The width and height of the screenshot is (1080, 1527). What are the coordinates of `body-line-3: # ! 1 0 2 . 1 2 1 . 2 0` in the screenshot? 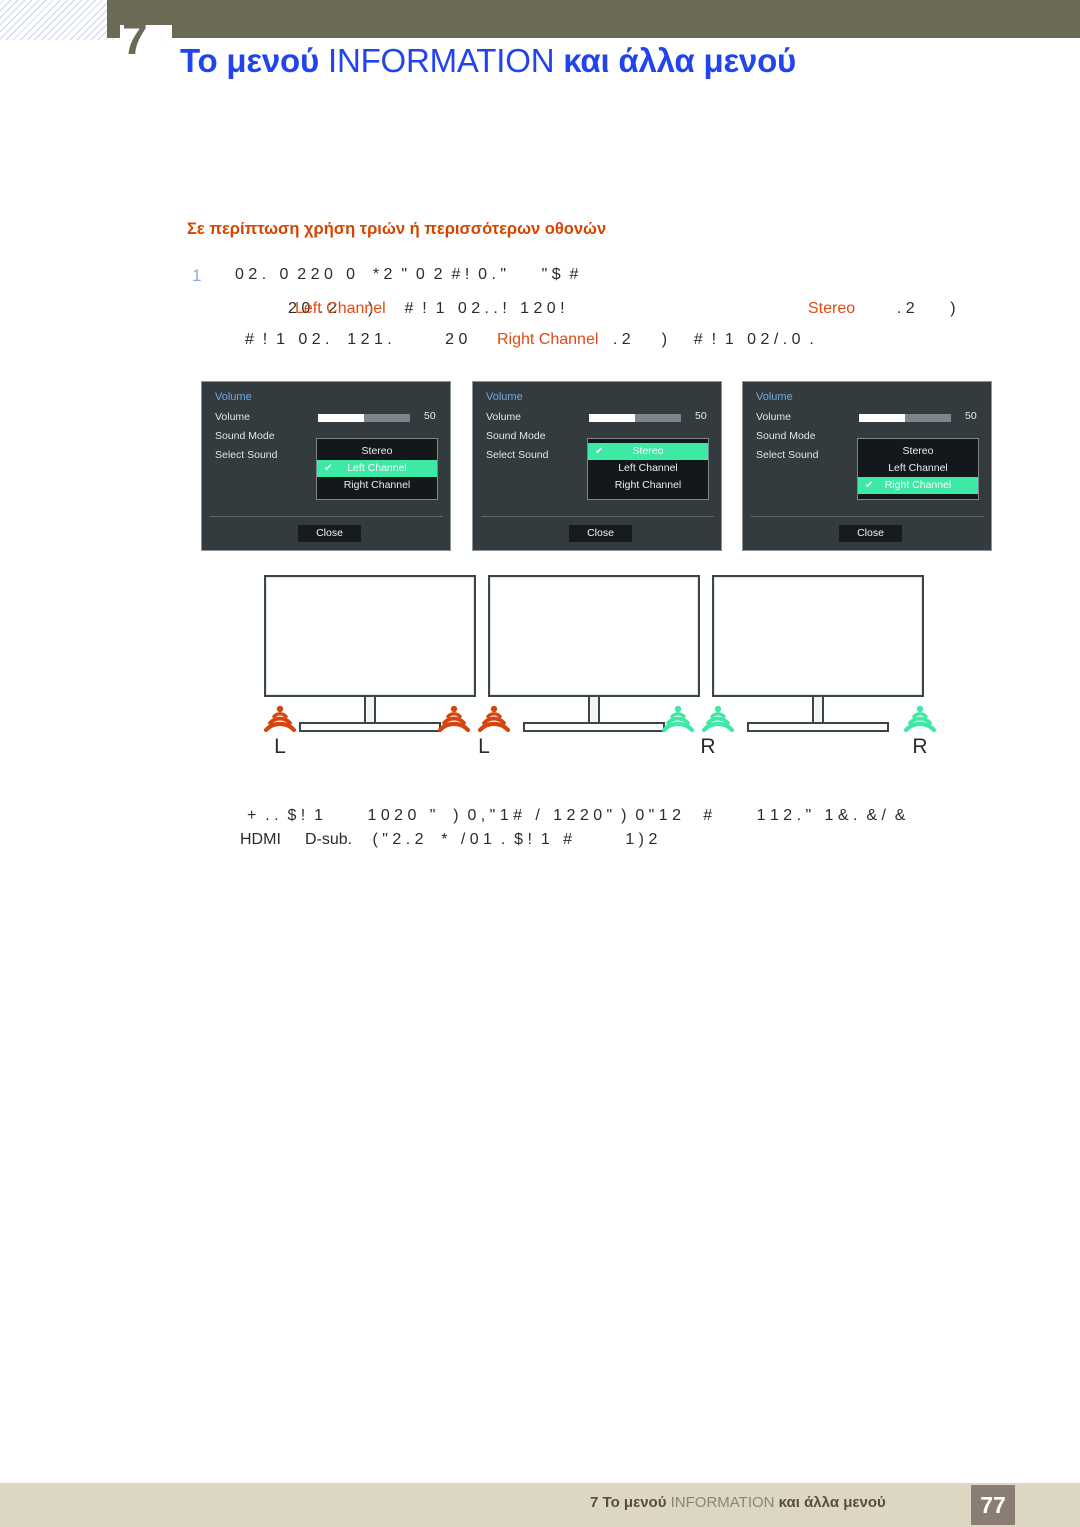 It's located at (356, 339).